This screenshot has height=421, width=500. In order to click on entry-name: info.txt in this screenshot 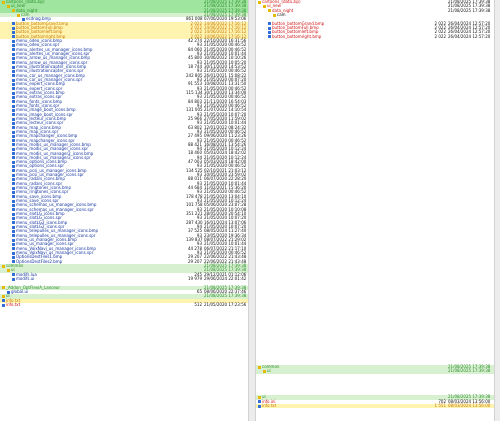, I will do `click(266, 405)`.